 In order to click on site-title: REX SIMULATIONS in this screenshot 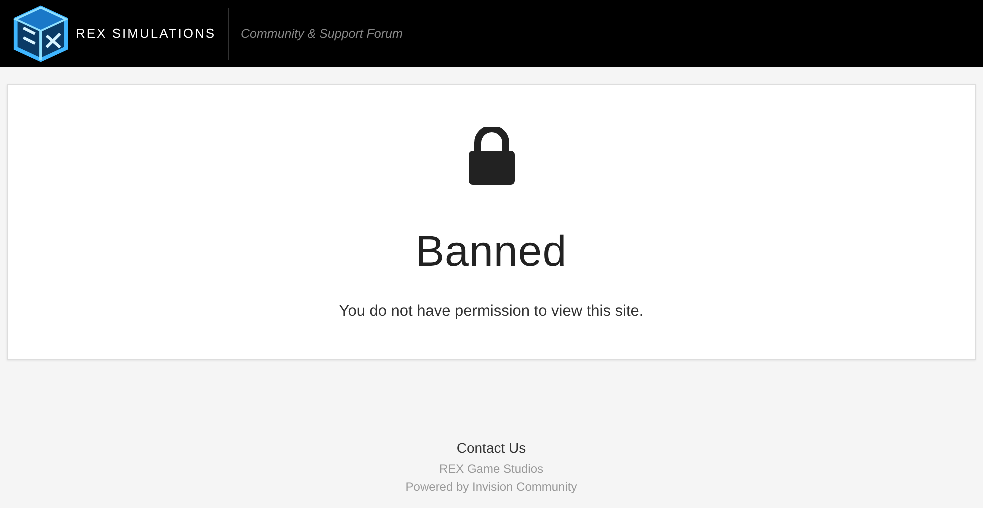, I will do `click(146, 33)`.